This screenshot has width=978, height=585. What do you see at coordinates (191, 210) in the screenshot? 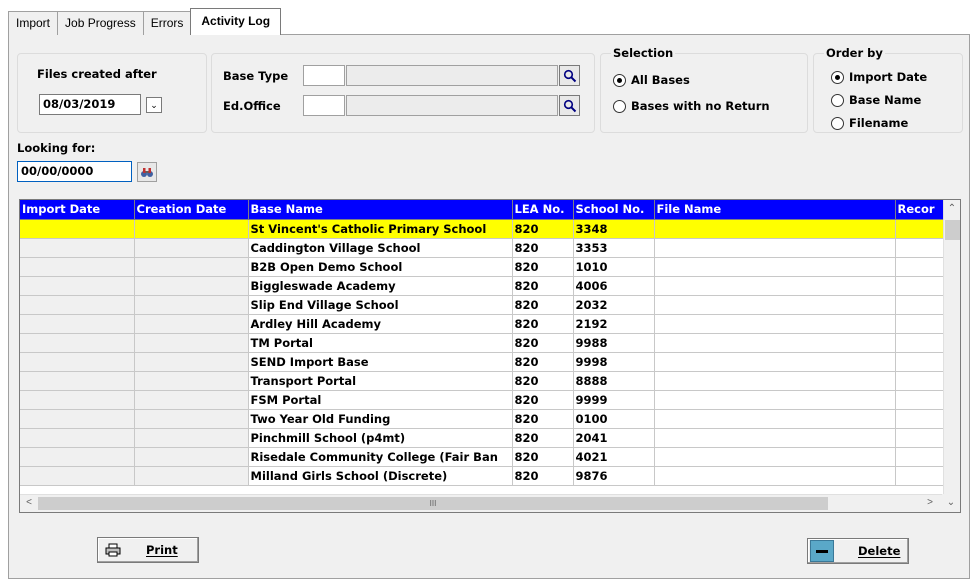
I see `col-header-creation-date: Creation Date` at bounding box center [191, 210].